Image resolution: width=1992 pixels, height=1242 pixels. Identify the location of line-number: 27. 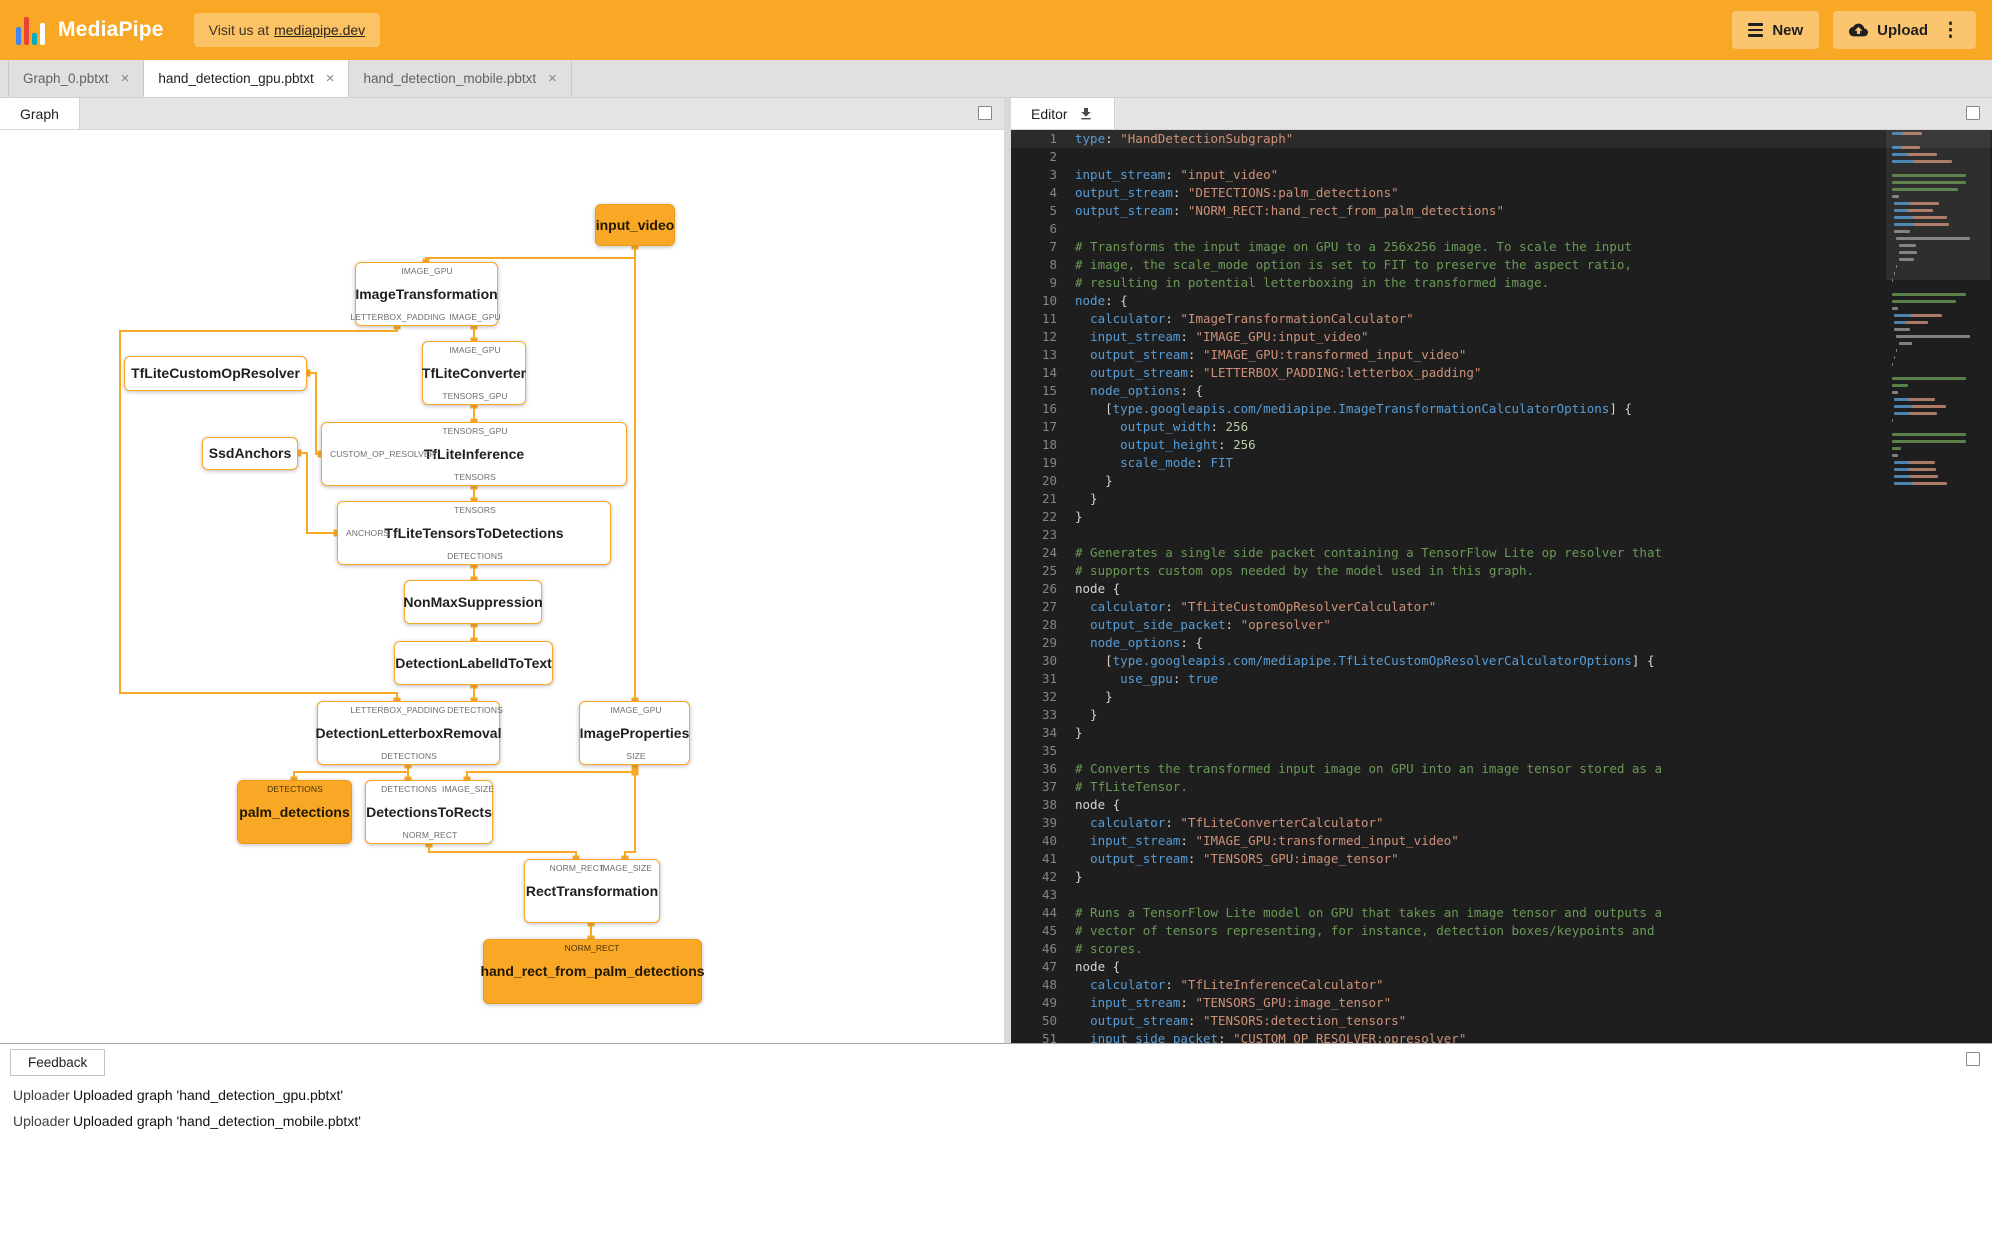
(1049, 606).